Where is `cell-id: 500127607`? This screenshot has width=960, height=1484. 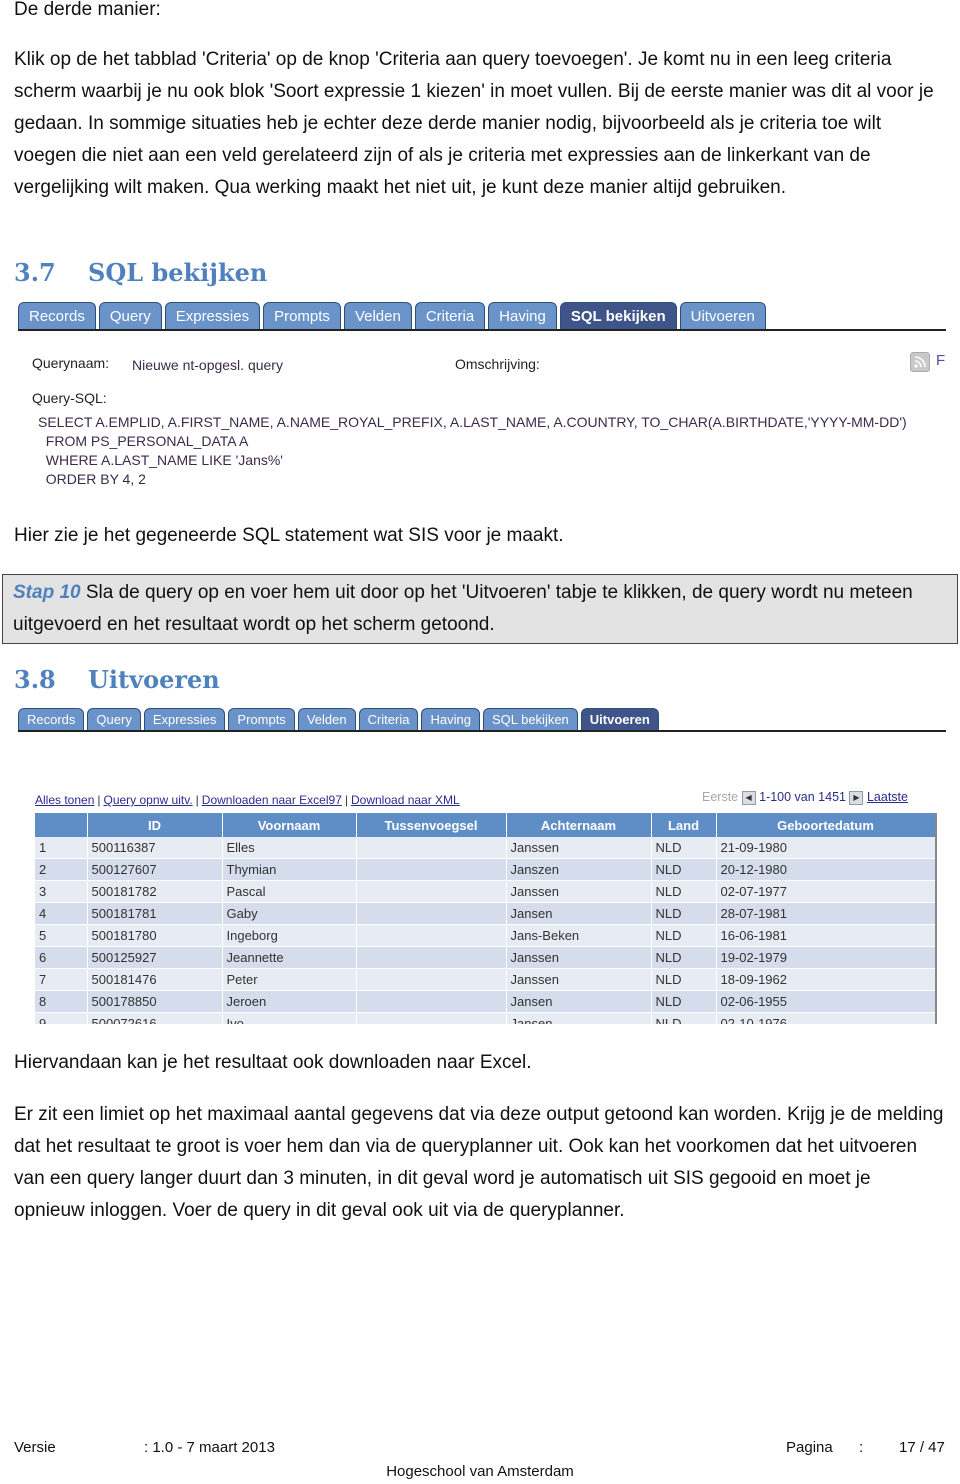 cell-id: 500127607 is located at coordinates (155, 869).